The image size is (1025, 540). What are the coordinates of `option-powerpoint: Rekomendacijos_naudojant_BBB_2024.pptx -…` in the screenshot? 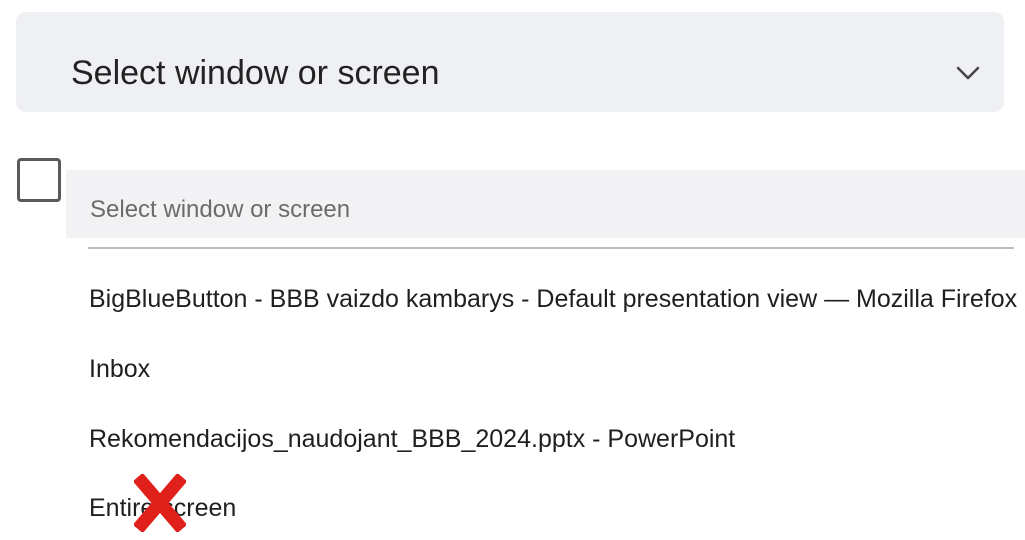 It's located at (412, 439).